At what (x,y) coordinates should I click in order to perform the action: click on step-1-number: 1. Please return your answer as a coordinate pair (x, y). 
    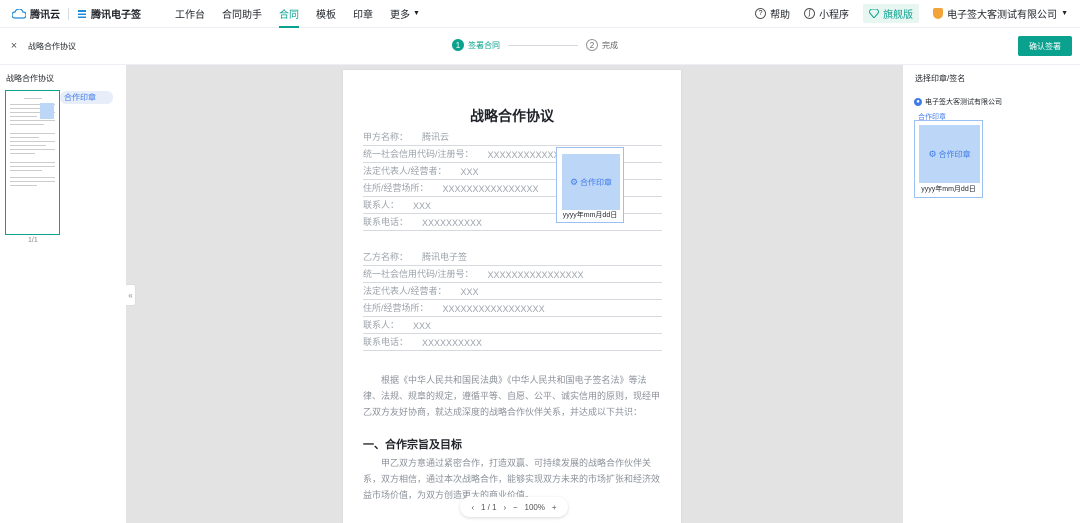
    Looking at the image, I should click on (458, 45).